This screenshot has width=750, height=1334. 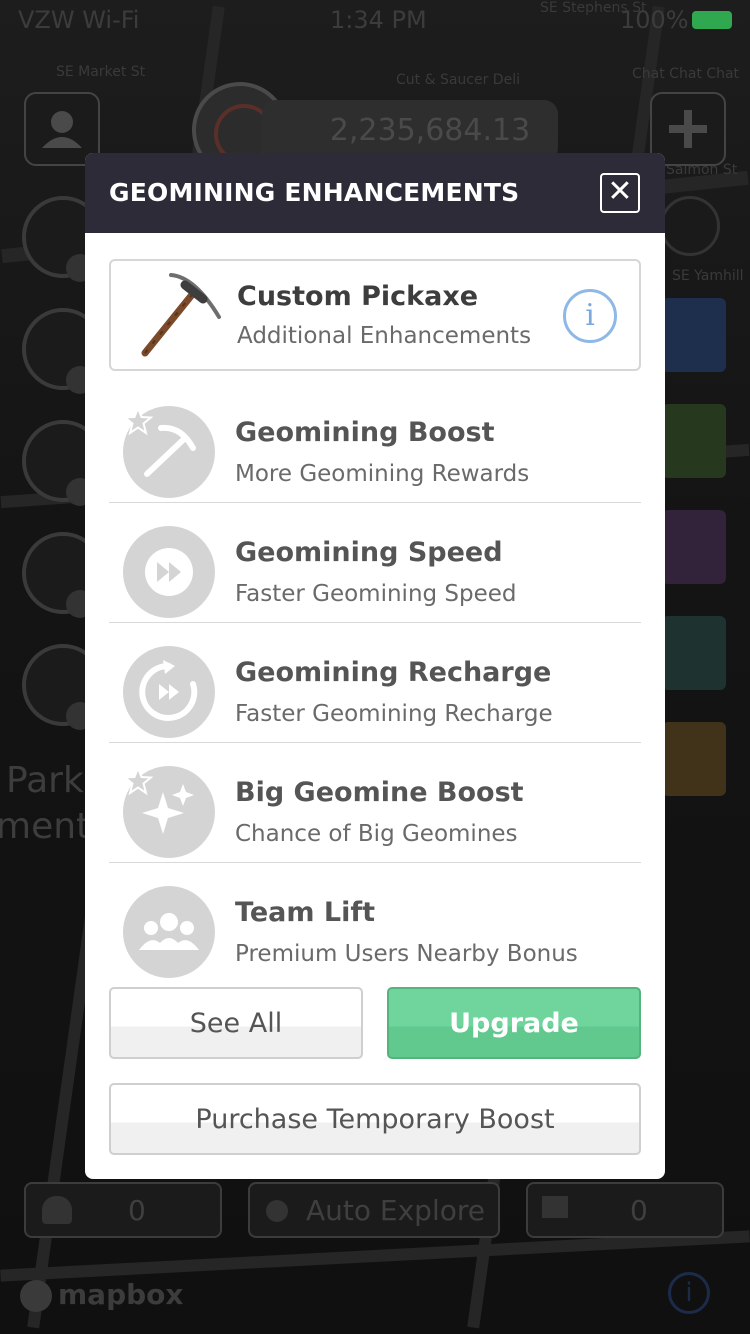 What do you see at coordinates (169, 452) in the screenshot?
I see `pickaxe-boost-icon` at bounding box center [169, 452].